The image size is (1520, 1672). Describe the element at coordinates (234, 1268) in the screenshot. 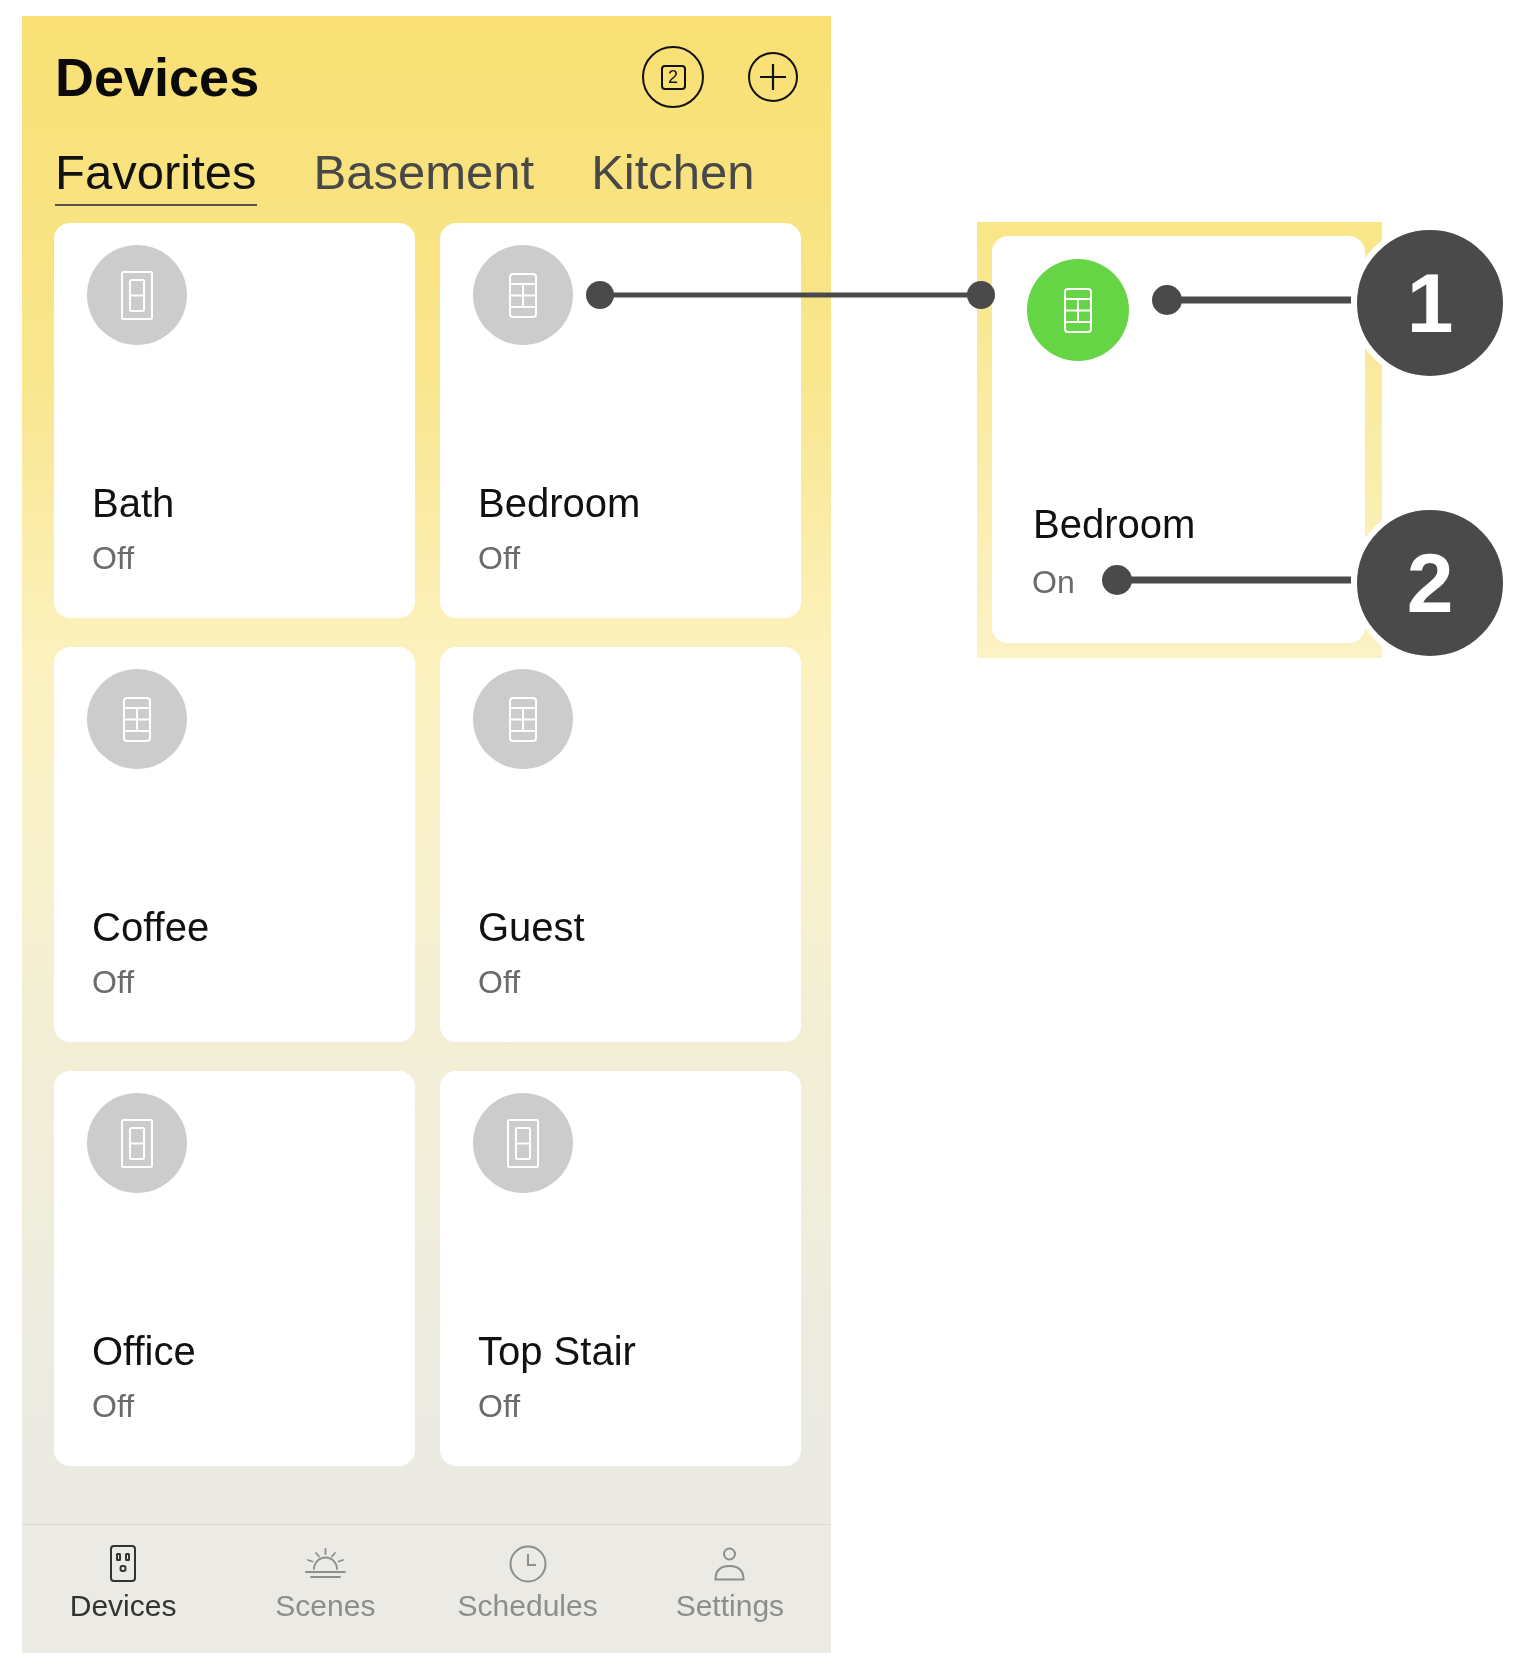

I see `device-card: Office Off` at that location.